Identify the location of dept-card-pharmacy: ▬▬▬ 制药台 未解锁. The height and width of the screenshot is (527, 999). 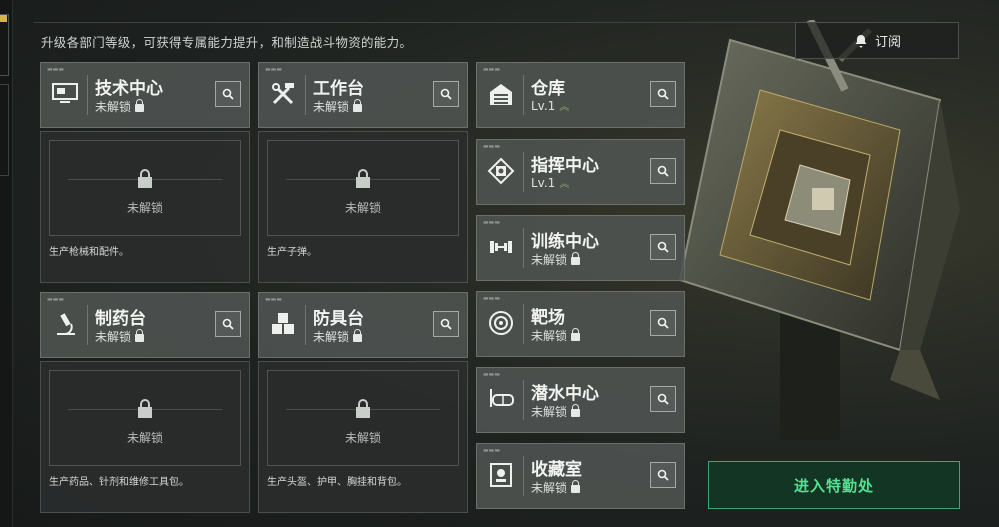
(145, 325).